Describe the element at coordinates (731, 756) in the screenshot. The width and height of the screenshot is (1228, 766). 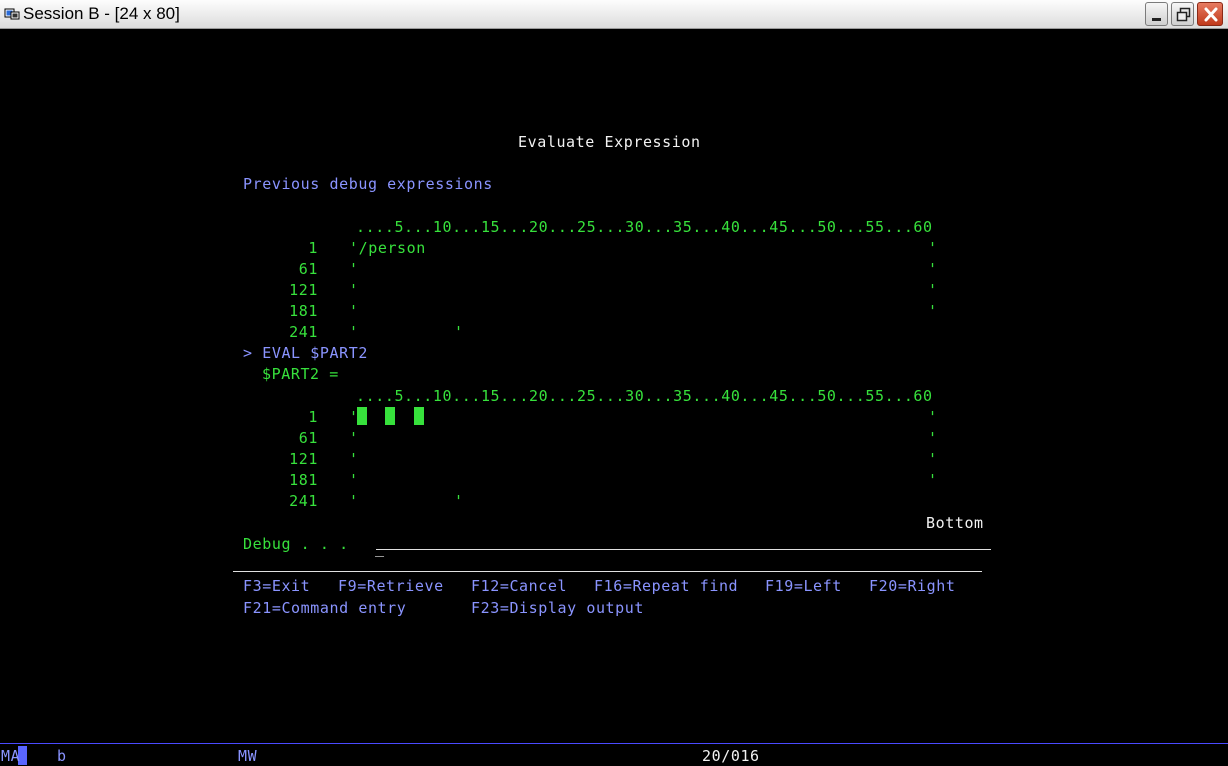
I see `cursor-position: 20/016` at that location.